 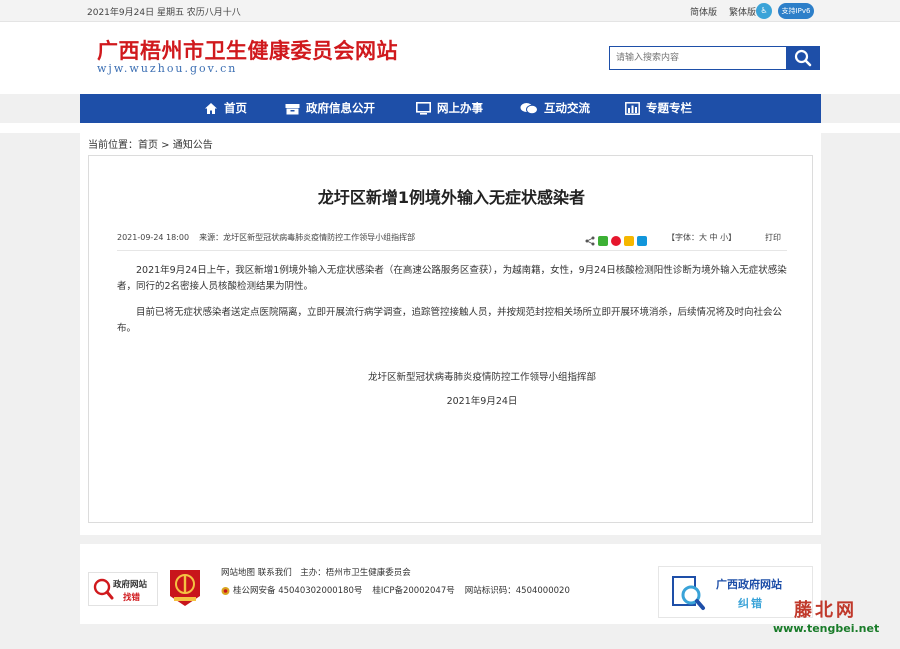 I want to click on chart-icon, so click(x=632, y=108).